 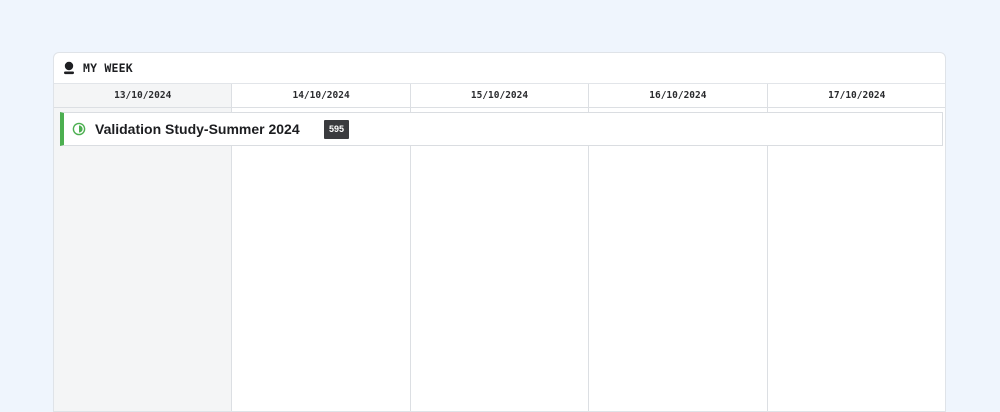 I want to click on day-header: 16/10/2024, so click(x=678, y=96).